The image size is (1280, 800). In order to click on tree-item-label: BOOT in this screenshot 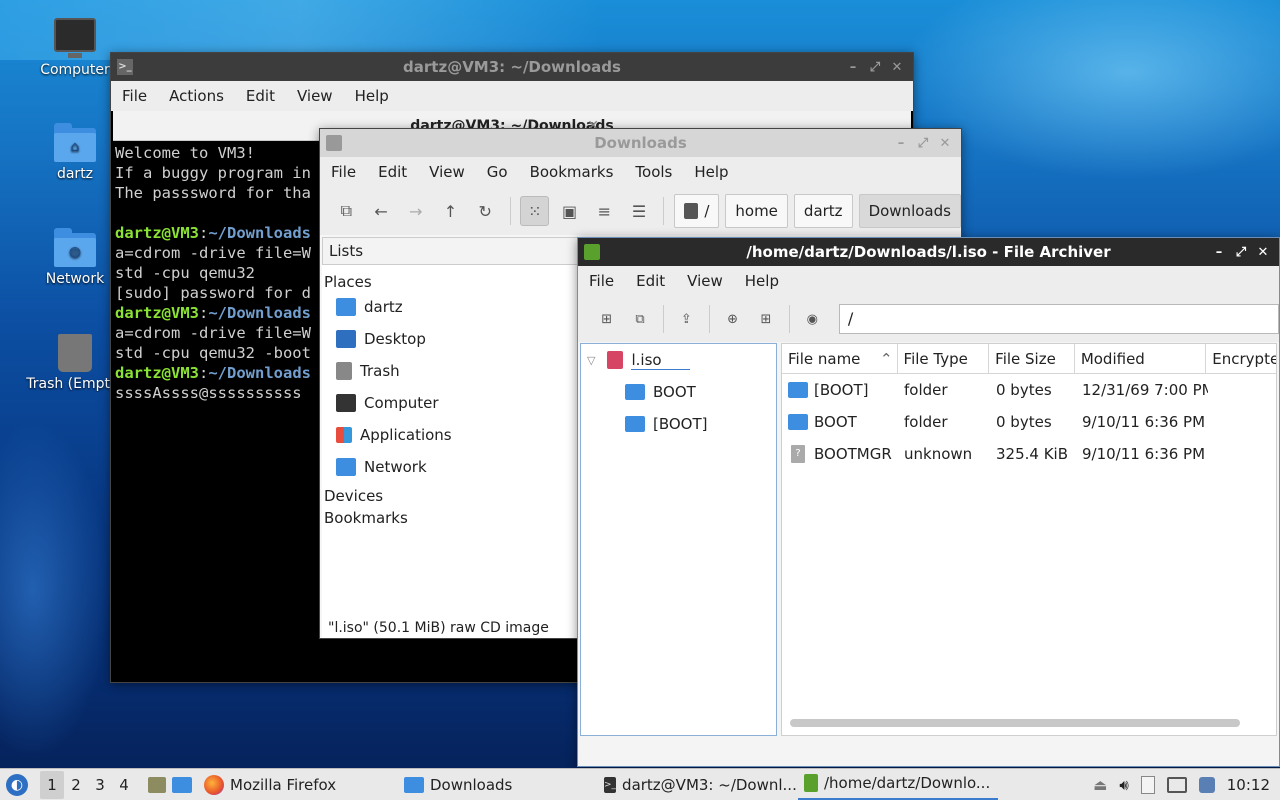, I will do `click(674, 392)`.